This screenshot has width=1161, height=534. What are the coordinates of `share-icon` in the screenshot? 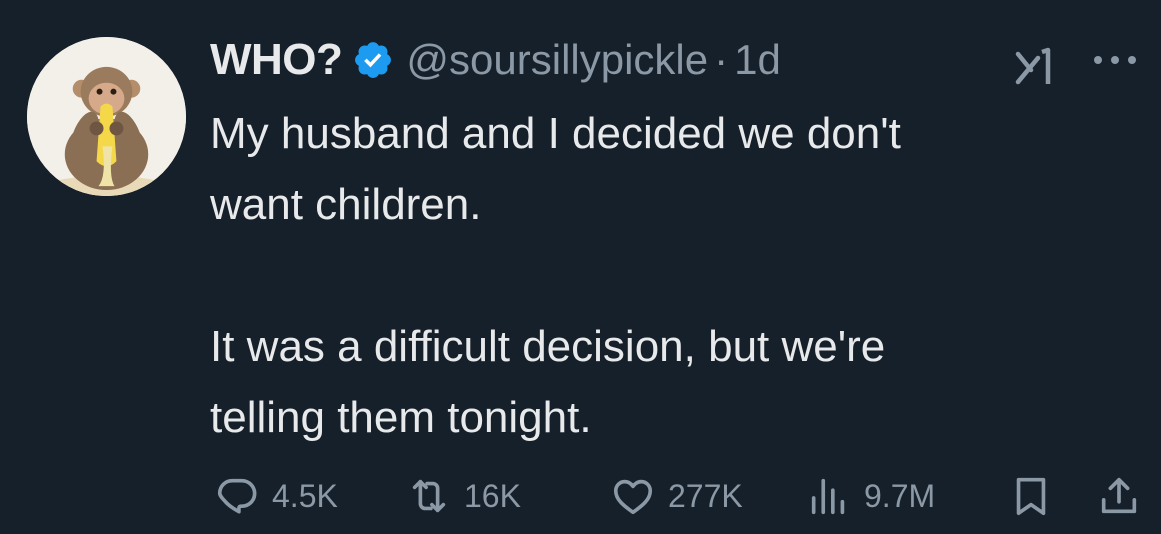 It's located at (1119, 495).